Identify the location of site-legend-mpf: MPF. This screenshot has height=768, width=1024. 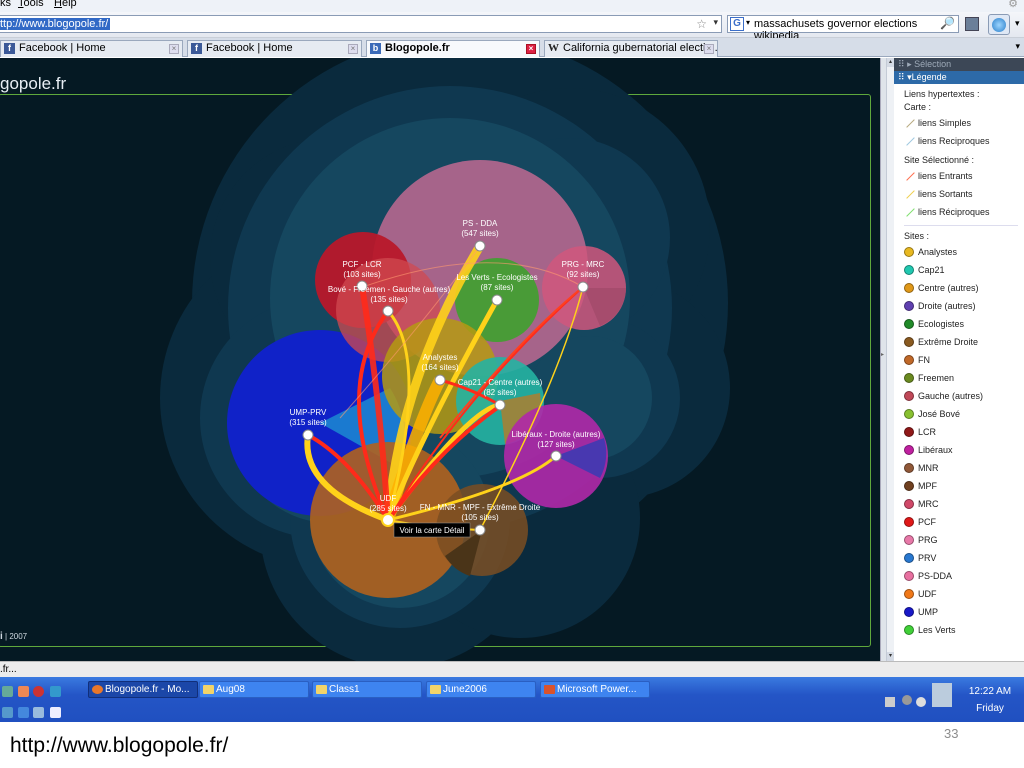
(964, 486).